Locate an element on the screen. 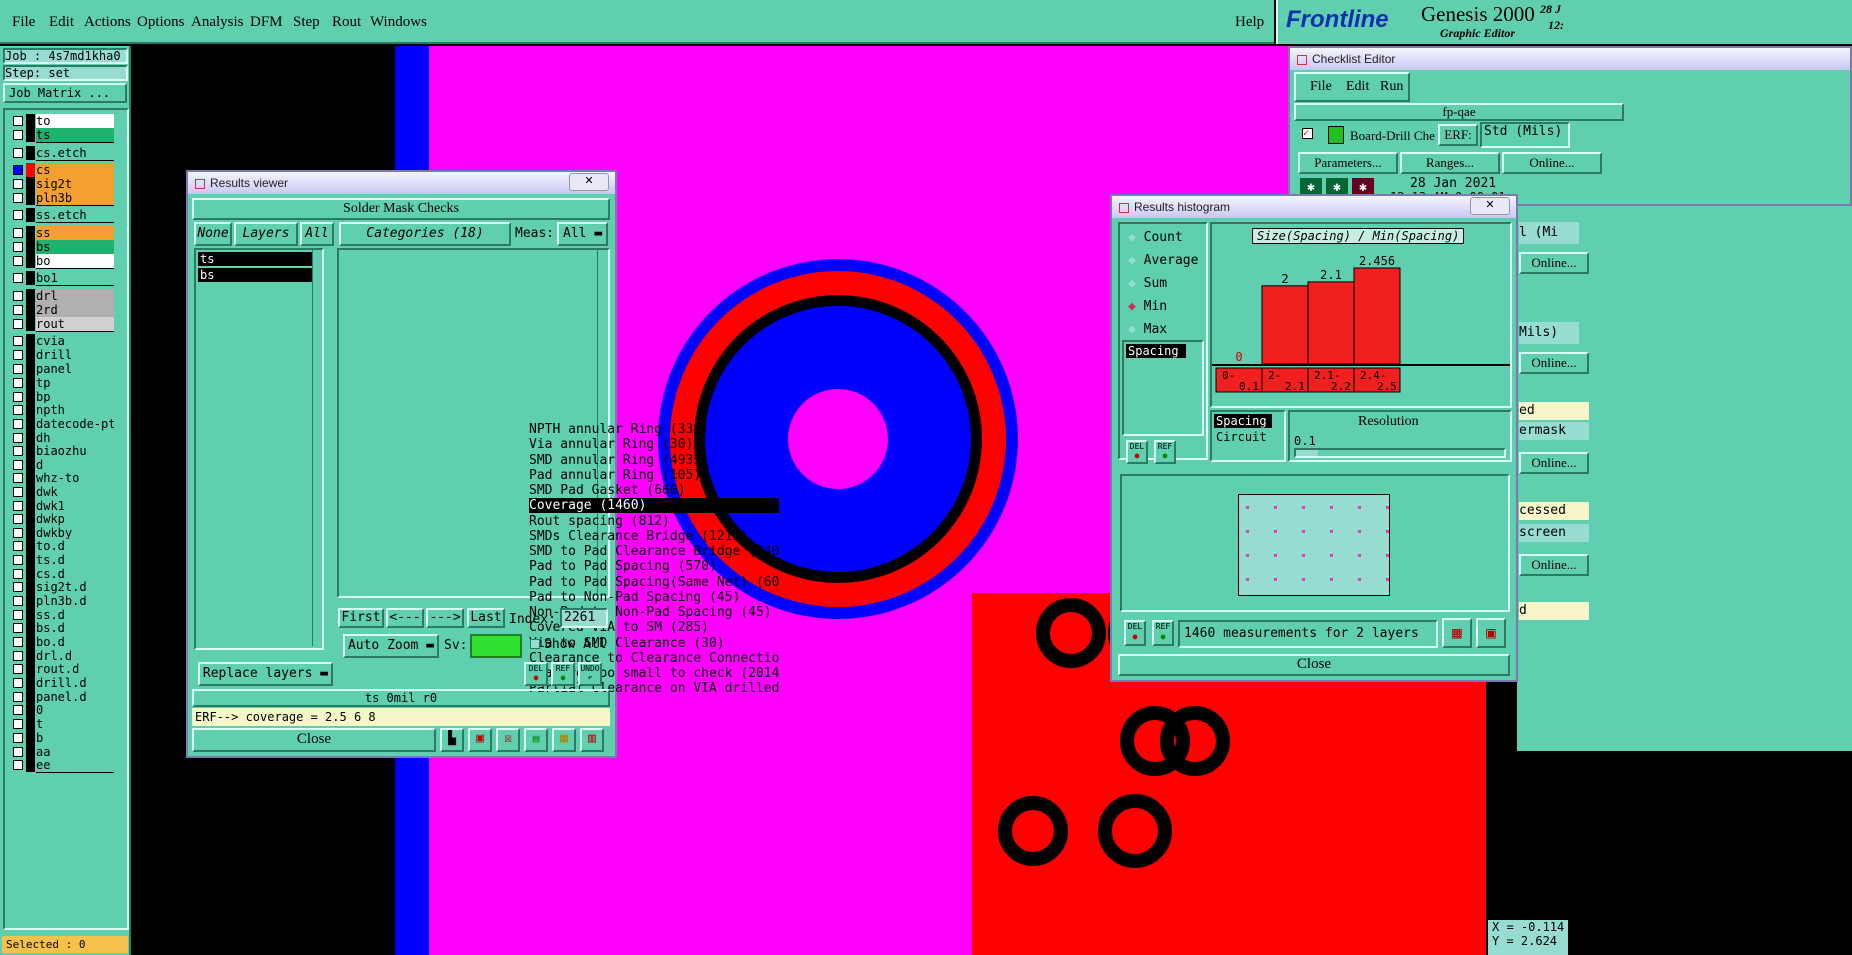 Image resolution: width=1852 pixels, height=955 pixels. layer-row: npth is located at coordinates (62, 410).